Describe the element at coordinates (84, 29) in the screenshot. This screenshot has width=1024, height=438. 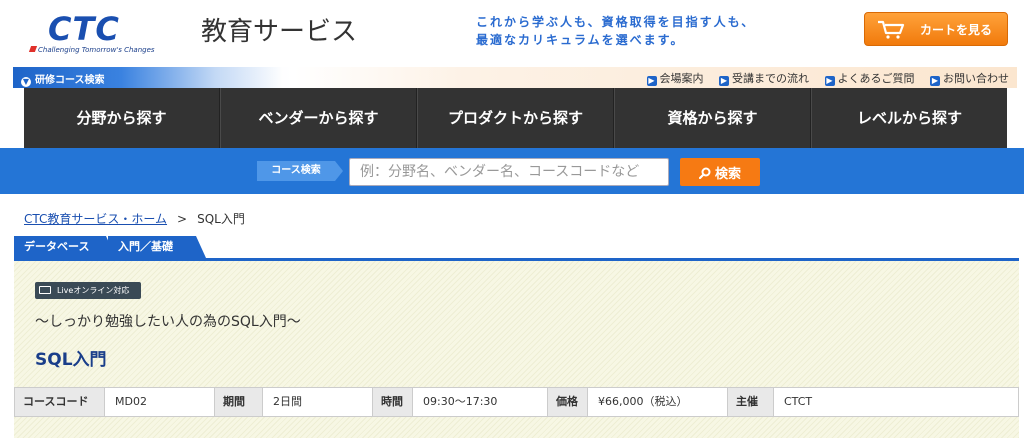
I see `logo-text: CTC` at that location.